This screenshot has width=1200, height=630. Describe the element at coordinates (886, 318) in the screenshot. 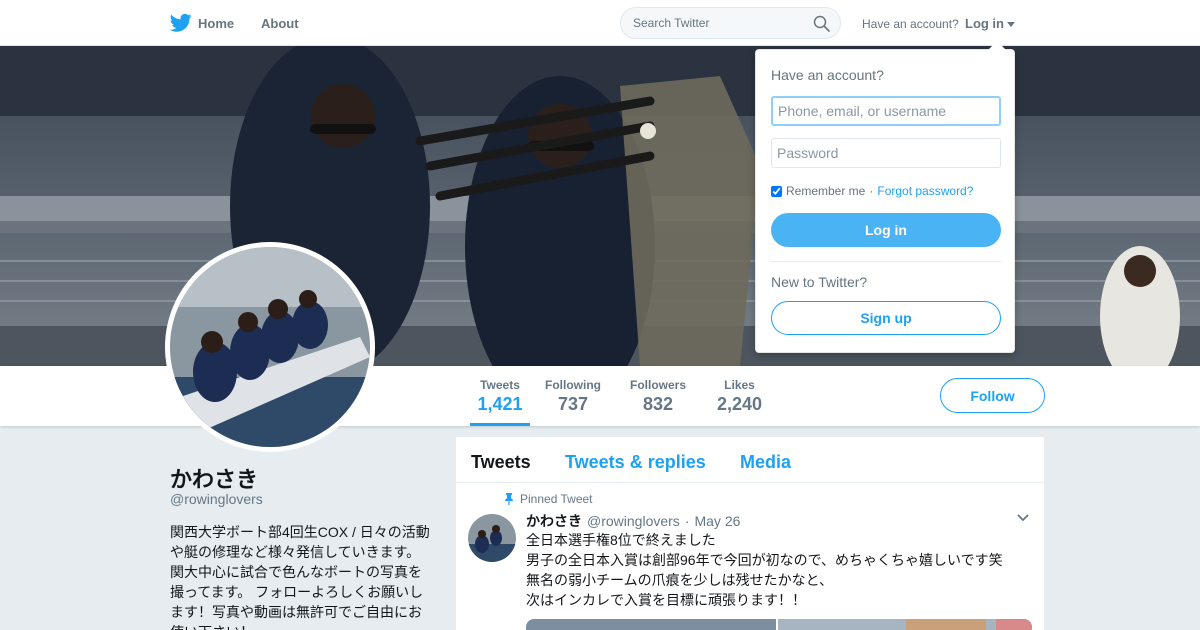

I see `signup-button: Sign up` at that location.